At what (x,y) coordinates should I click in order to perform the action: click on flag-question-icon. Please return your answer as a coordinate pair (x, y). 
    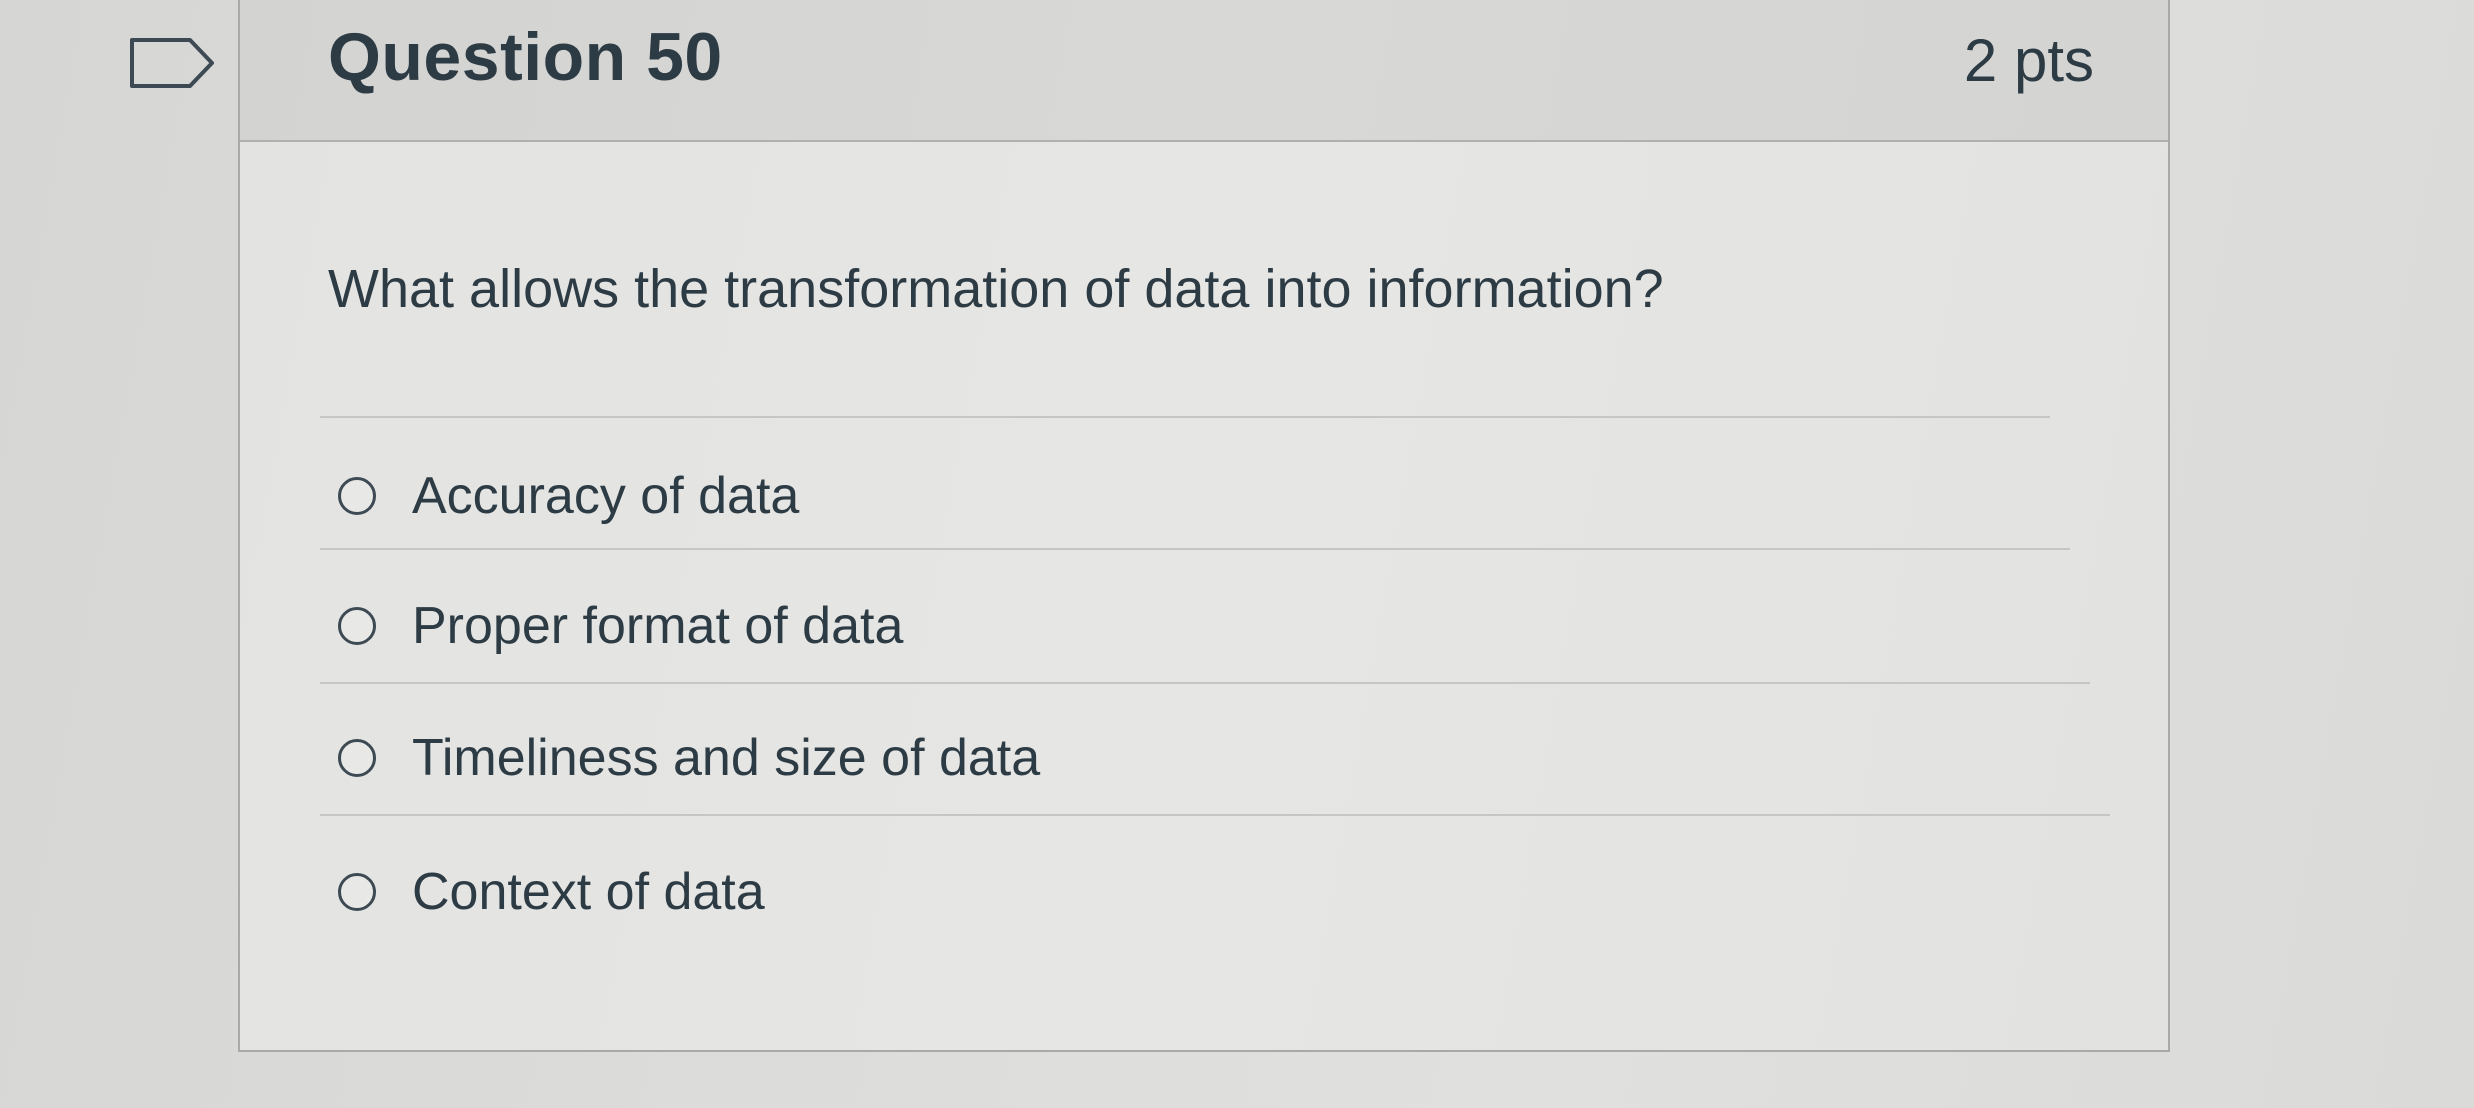
    Looking at the image, I should click on (172, 63).